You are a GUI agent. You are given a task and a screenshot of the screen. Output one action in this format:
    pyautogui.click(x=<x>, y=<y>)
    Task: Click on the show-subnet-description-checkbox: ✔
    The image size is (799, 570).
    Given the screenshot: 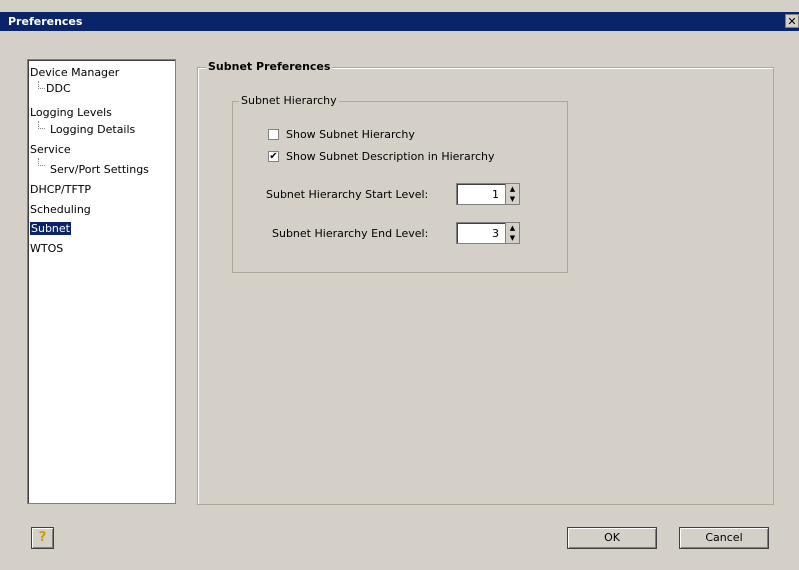 What is the action you would take?
    pyautogui.click(x=273, y=156)
    